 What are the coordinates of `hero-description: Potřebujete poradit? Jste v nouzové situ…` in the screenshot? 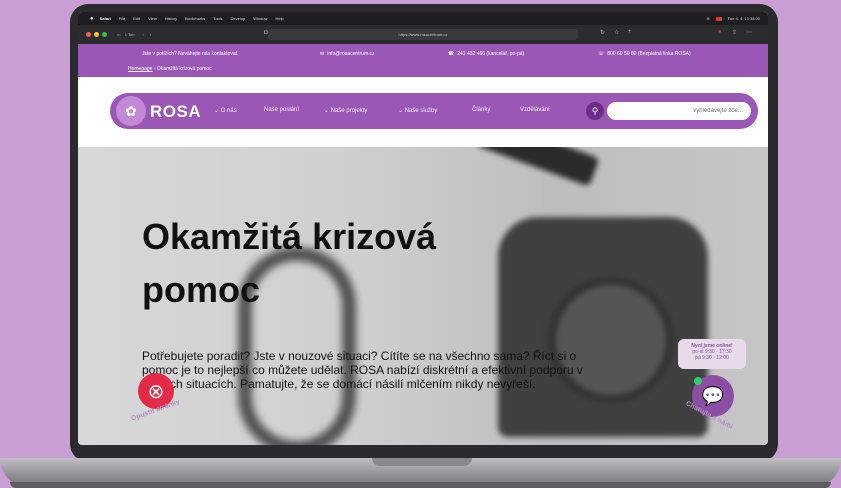 It's located at (362, 370).